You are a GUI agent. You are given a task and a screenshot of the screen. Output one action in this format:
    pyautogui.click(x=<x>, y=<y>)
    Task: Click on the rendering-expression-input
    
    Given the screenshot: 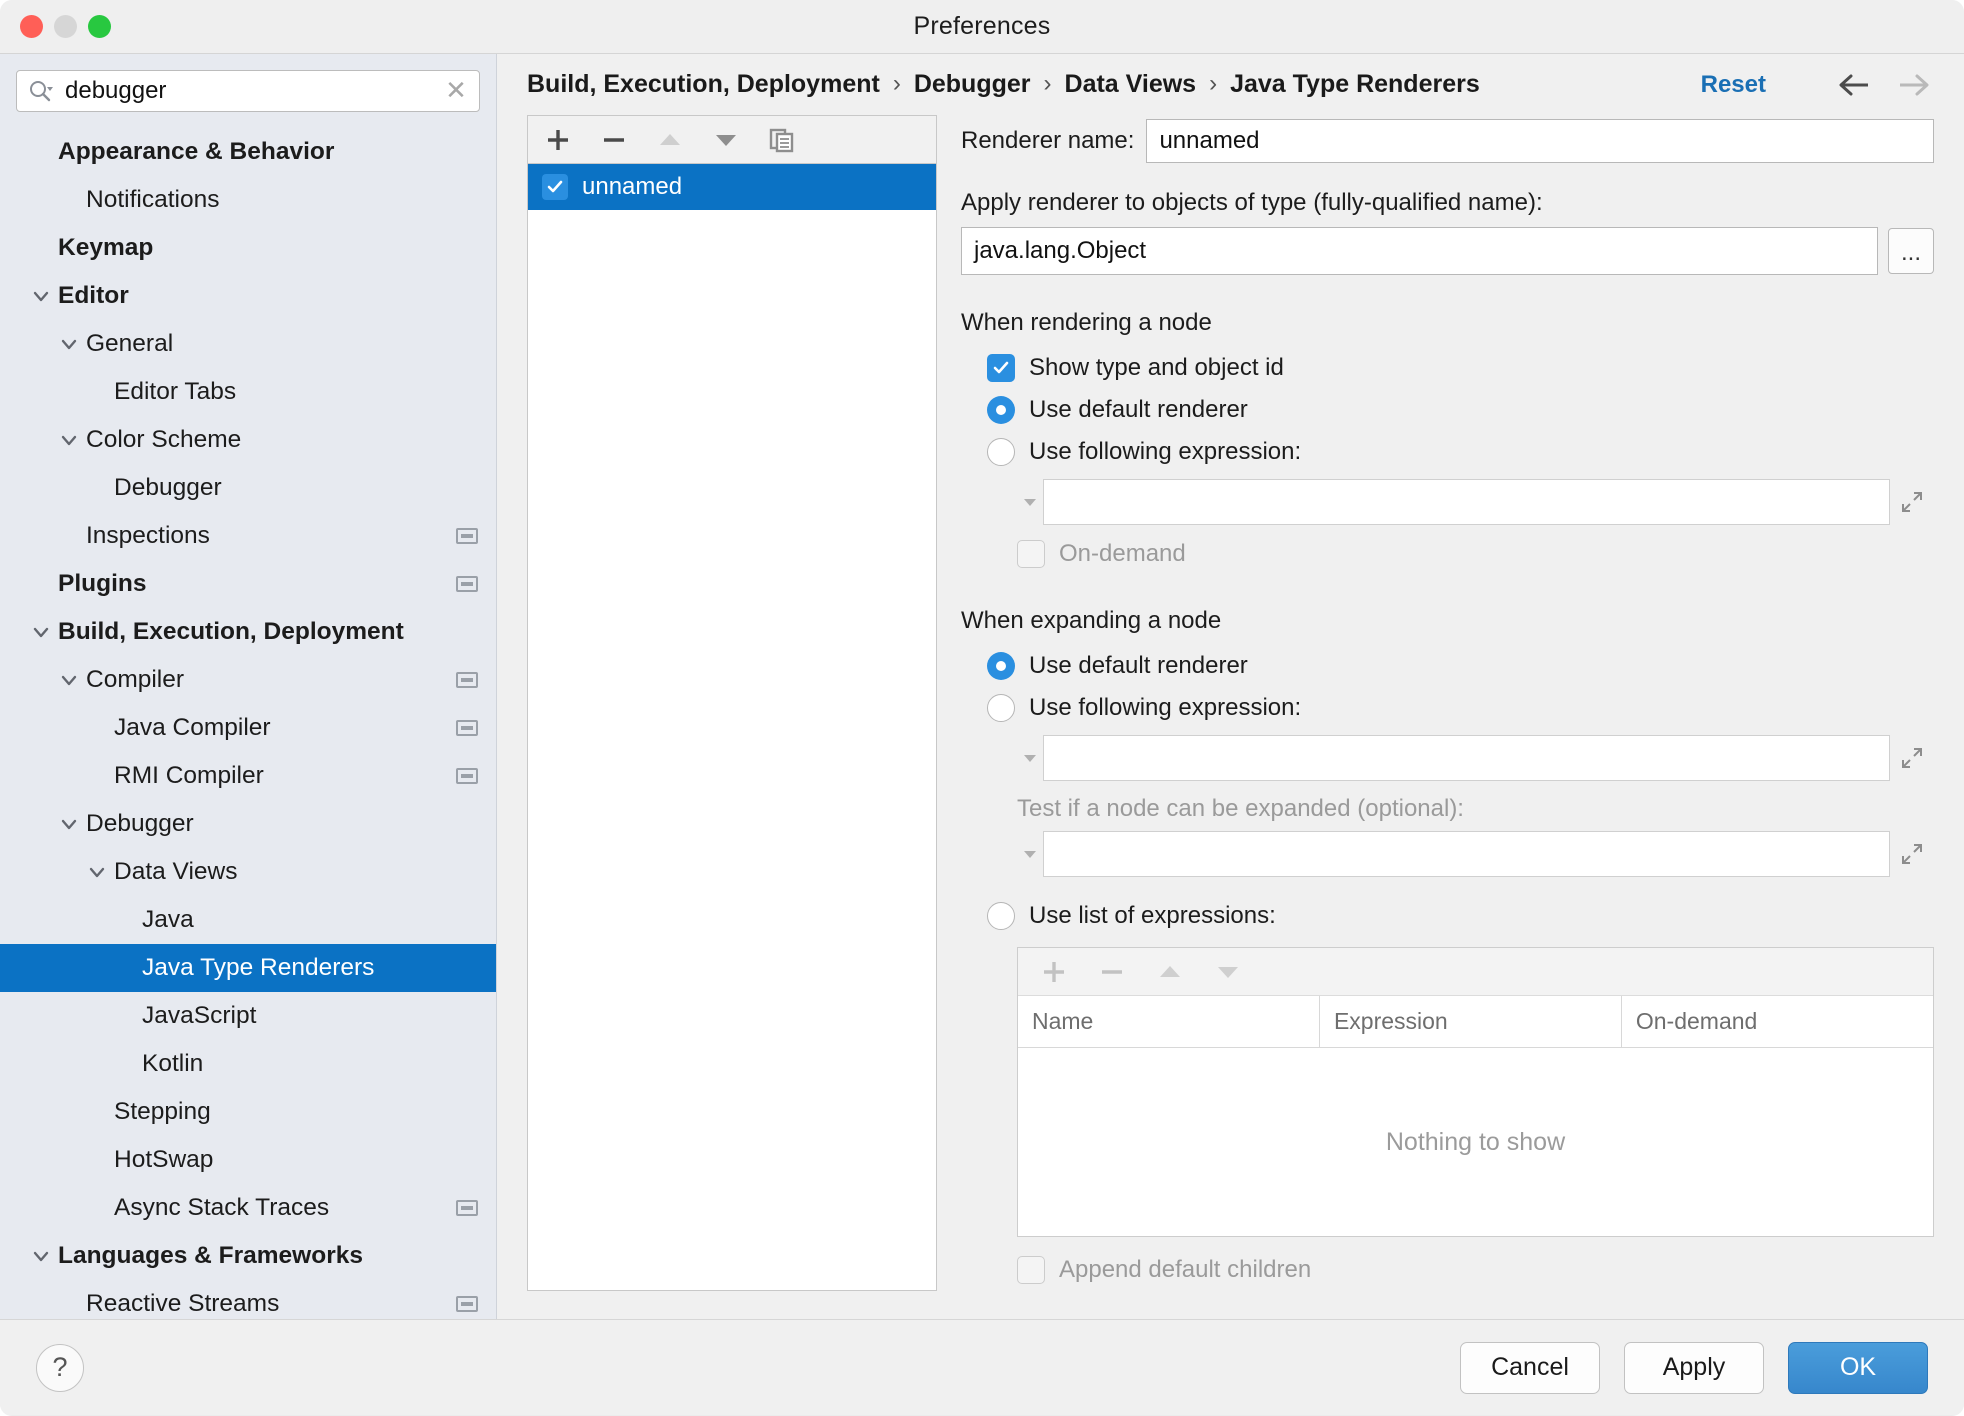 What is the action you would take?
    pyautogui.click(x=1466, y=502)
    